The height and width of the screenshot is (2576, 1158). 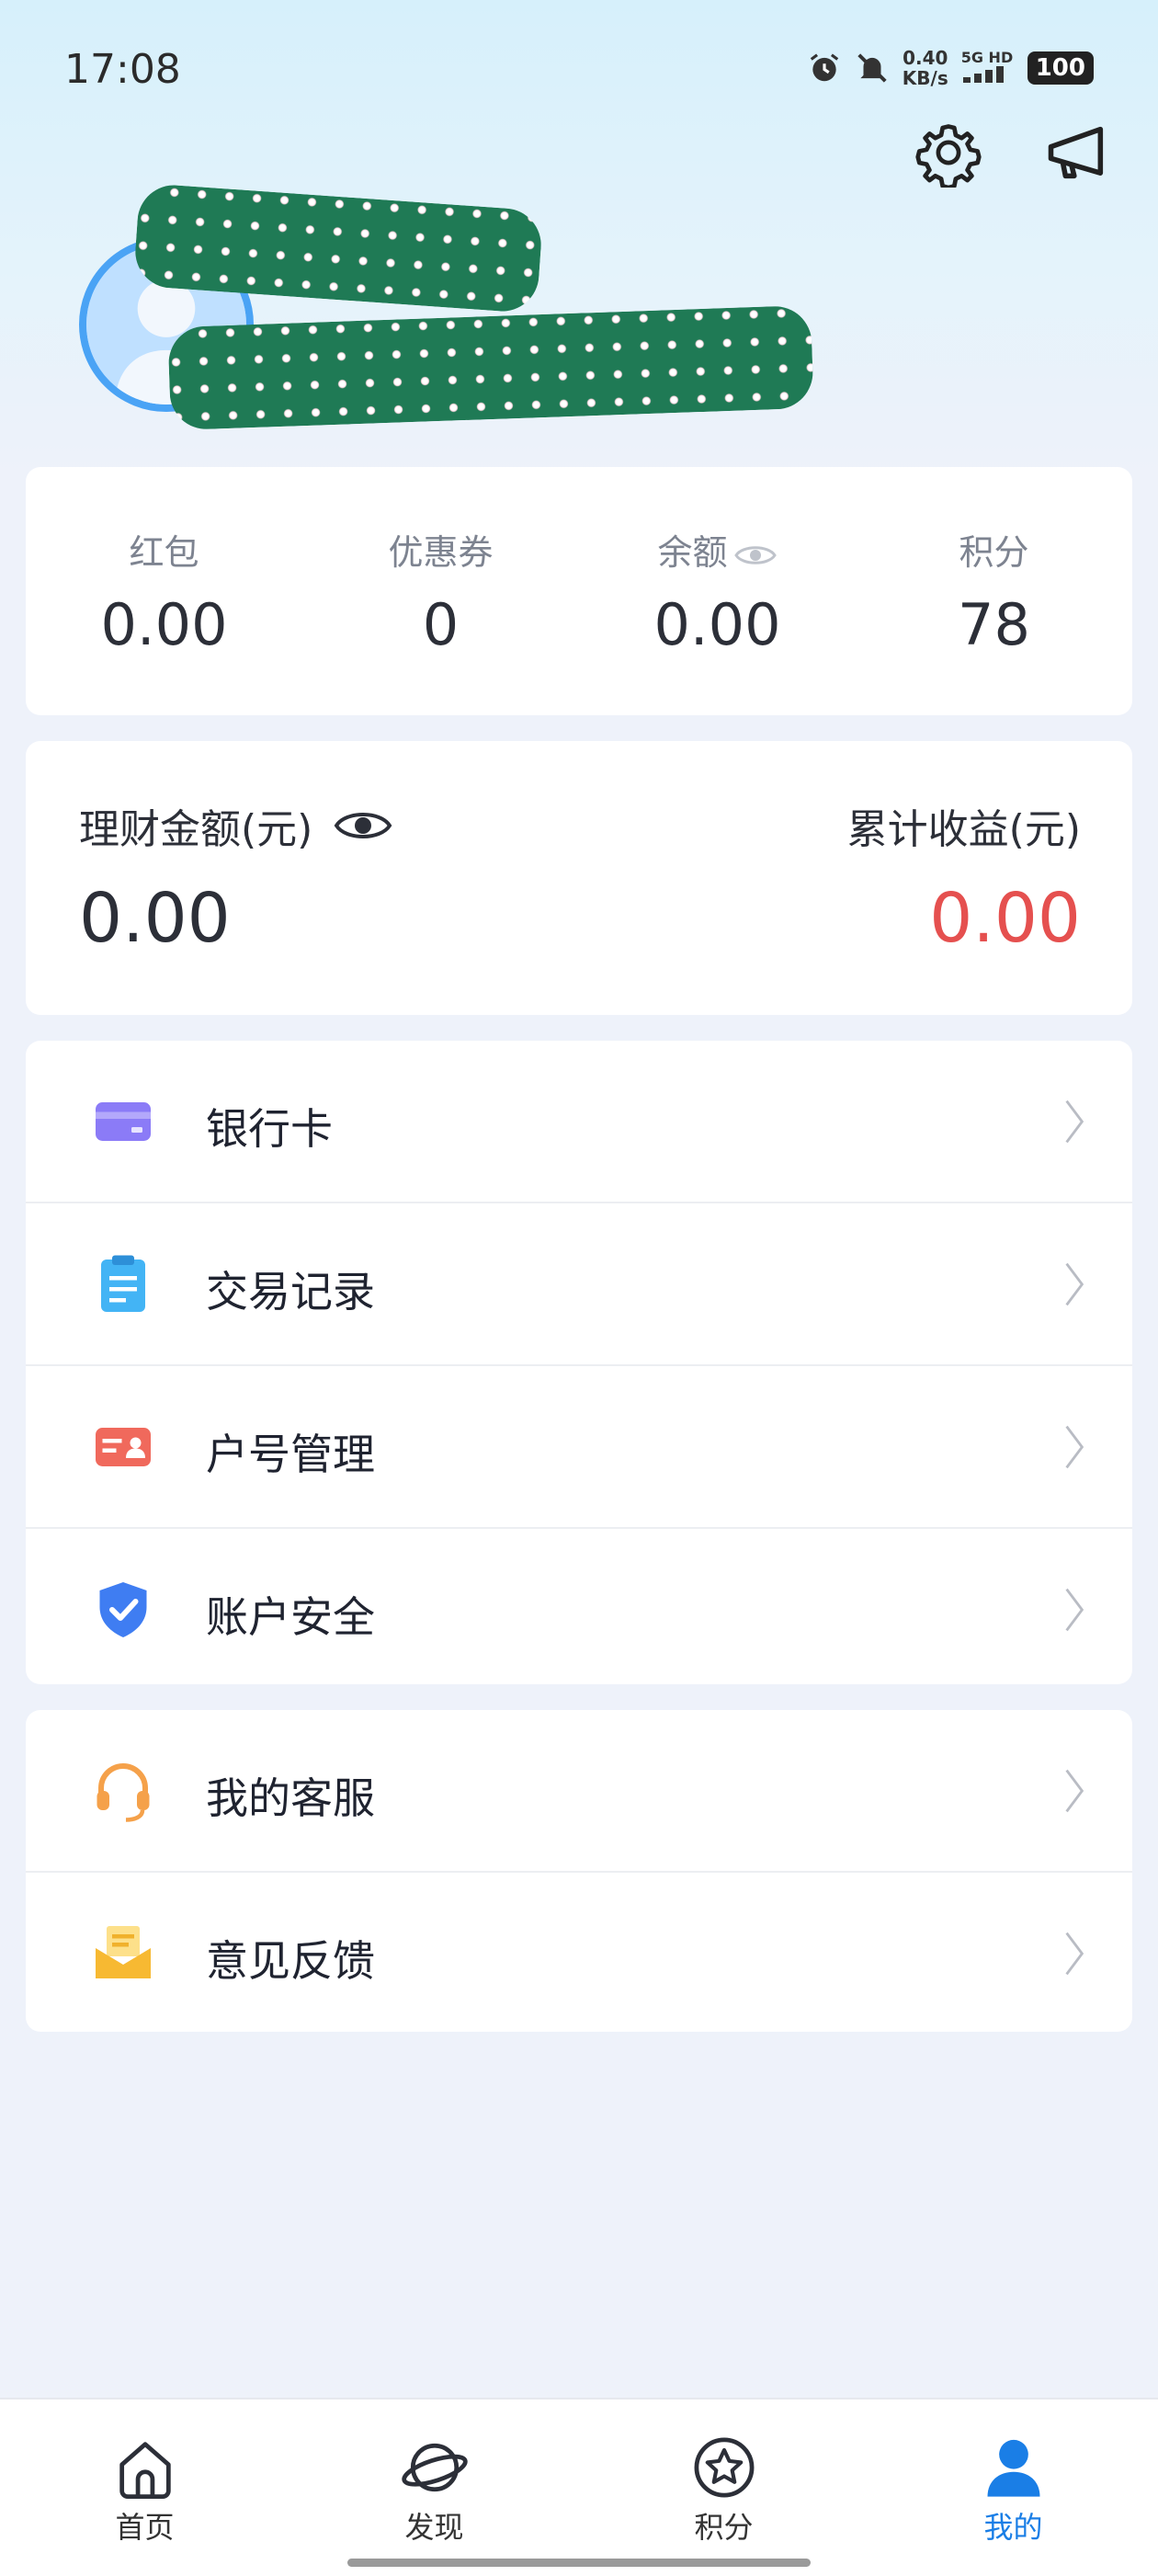 What do you see at coordinates (950, 68) in the screenshot?
I see `status-icons: 0.40 KB/s 5G HD 100` at bounding box center [950, 68].